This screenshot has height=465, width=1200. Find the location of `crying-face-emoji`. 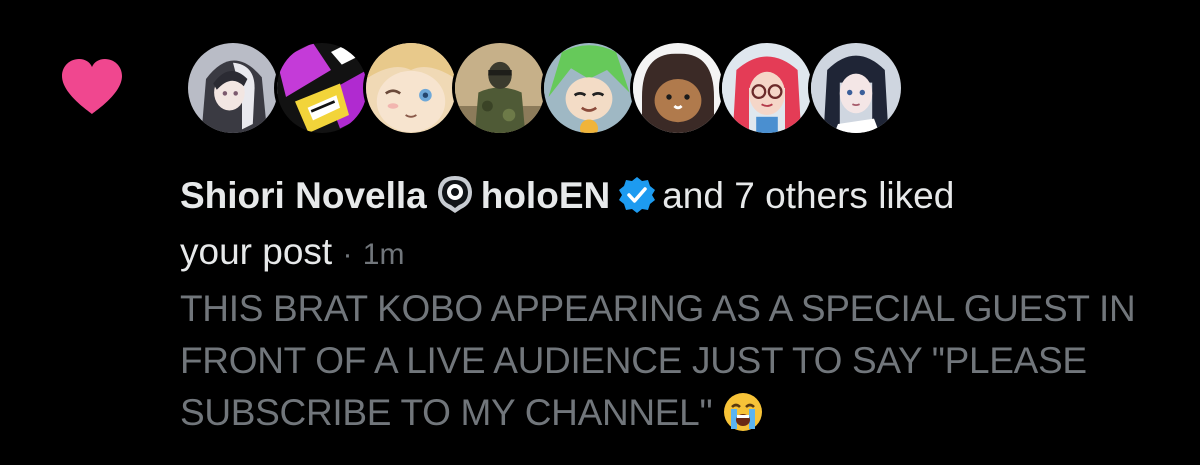

crying-face-emoji is located at coordinates (743, 412).